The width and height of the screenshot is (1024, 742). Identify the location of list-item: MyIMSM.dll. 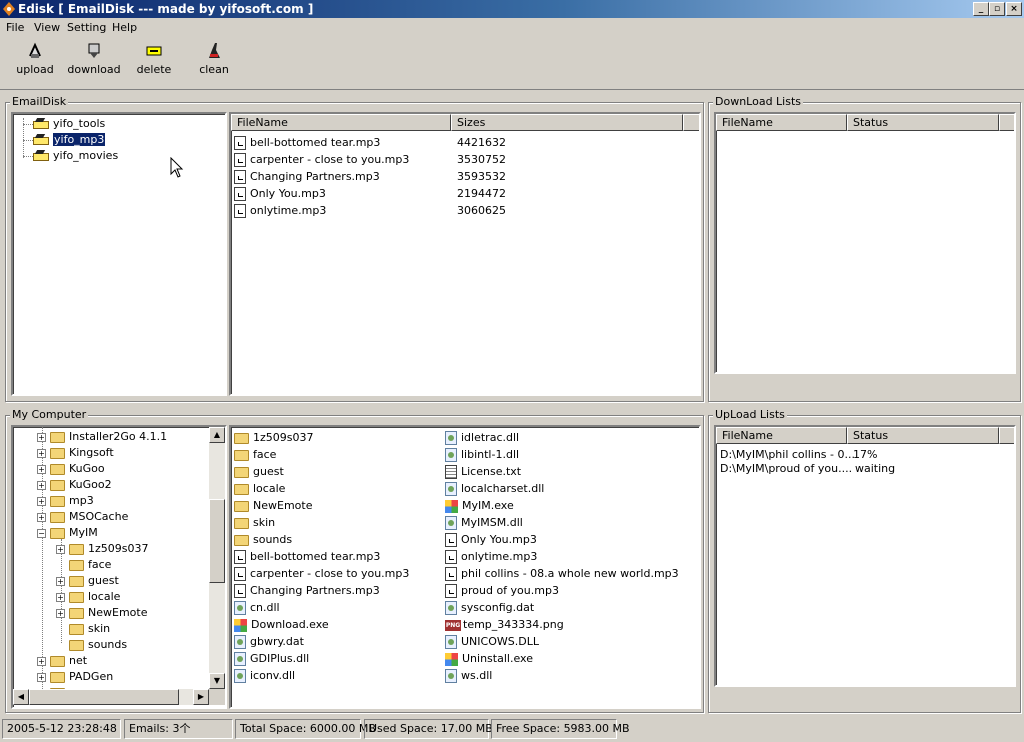
(484, 522).